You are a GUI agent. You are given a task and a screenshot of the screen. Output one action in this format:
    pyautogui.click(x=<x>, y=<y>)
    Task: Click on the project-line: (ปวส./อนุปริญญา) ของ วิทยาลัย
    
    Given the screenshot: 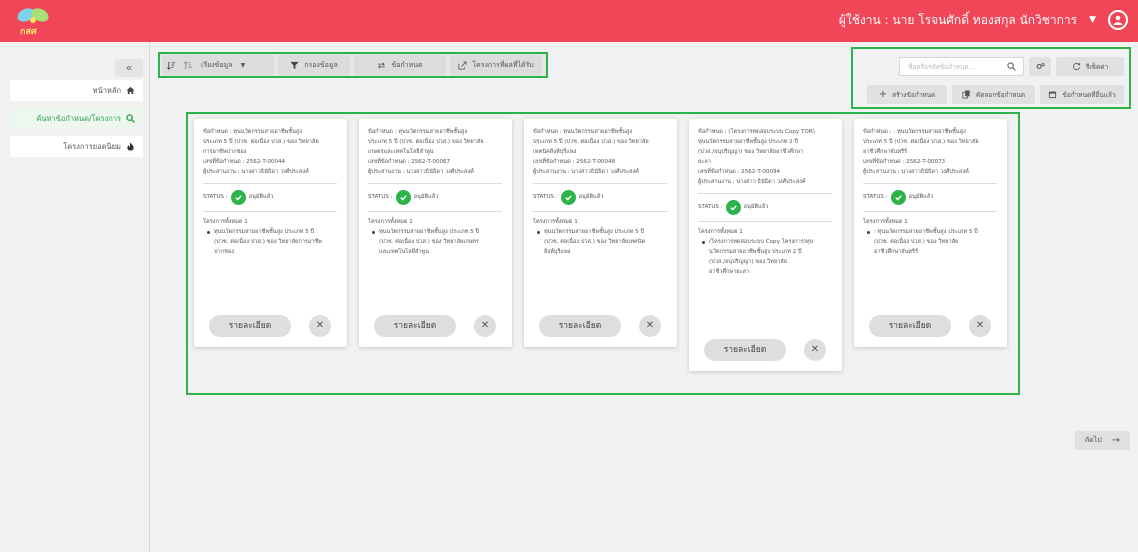 What is the action you would take?
    pyautogui.click(x=748, y=262)
    